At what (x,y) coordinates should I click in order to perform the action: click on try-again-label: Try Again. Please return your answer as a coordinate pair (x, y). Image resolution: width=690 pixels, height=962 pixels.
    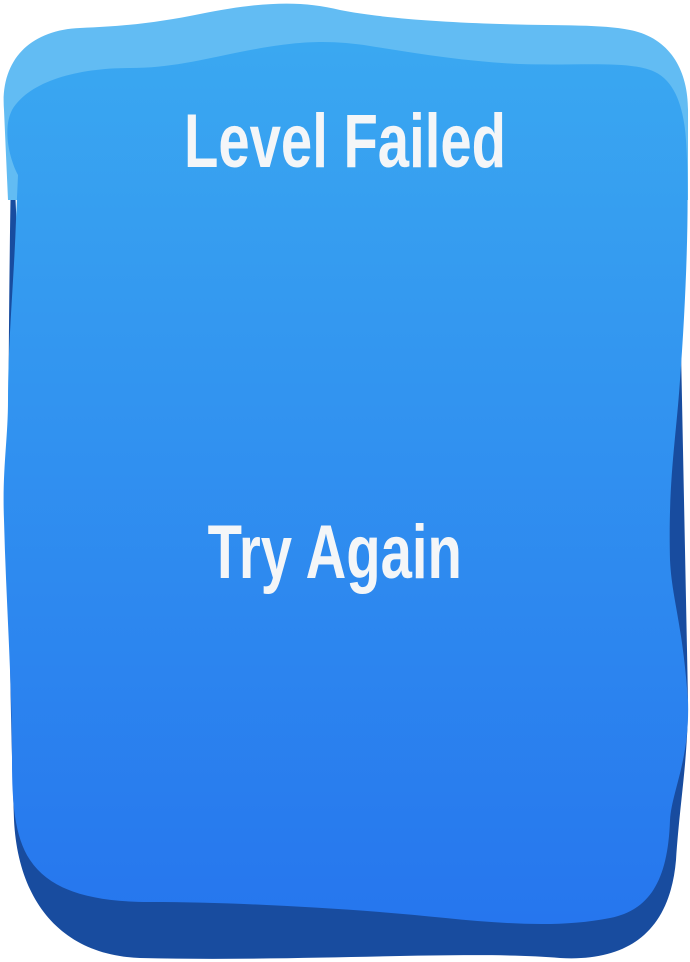
    Looking at the image, I should click on (335, 552).